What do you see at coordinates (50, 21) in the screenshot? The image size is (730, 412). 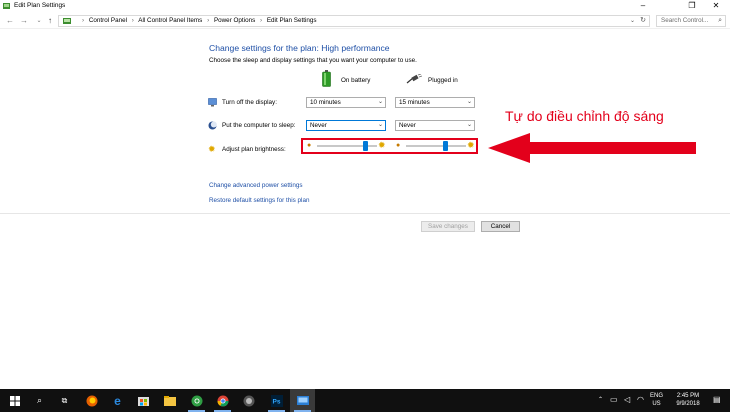 I see `up-arrow-icon: ↑` at bounding box center [50, 21].